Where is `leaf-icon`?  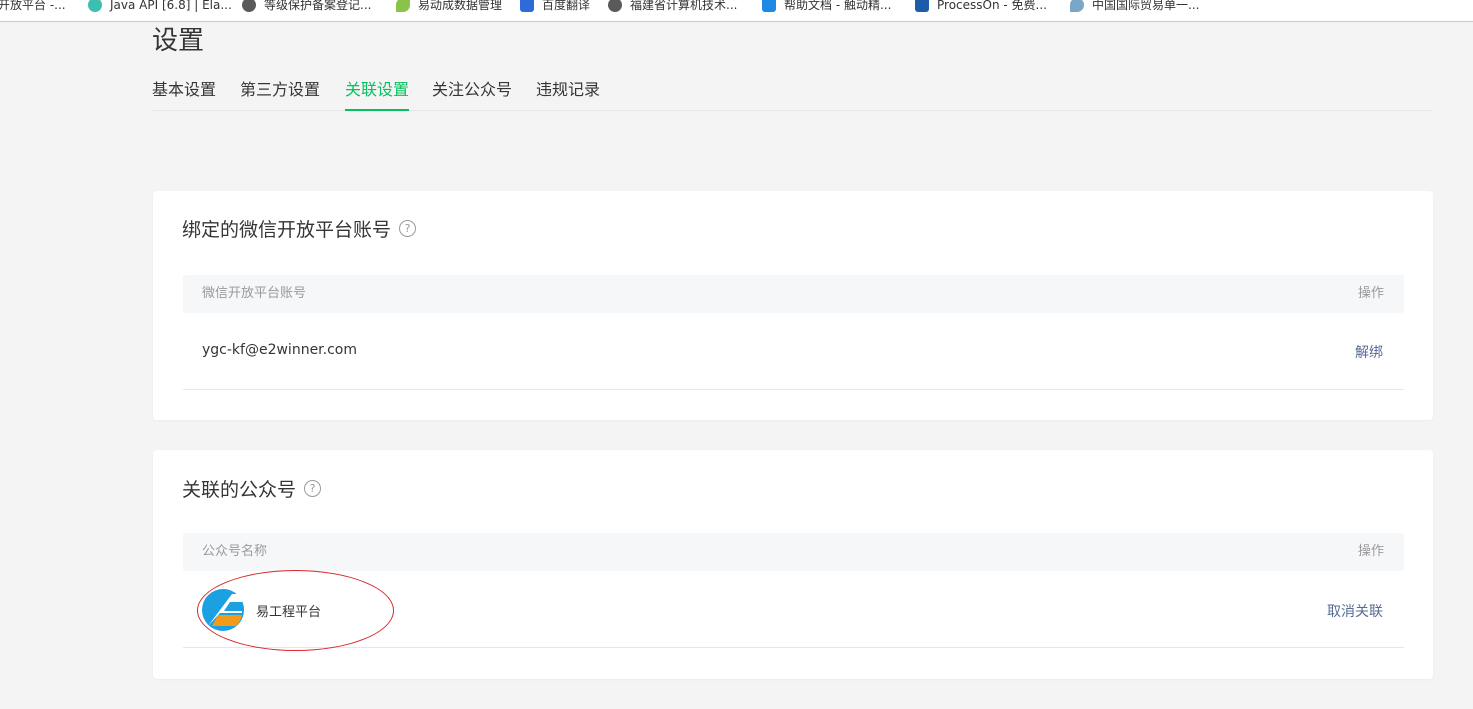
leaf-icon is located at coordinates (403, 6).